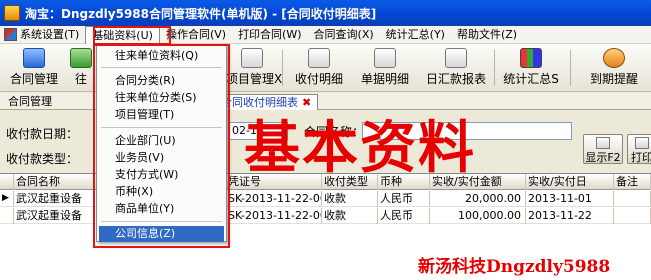 The width and height of the screenshot is (651, 280). I want to click on date-label: 收付款日期：, so click(42, 134).